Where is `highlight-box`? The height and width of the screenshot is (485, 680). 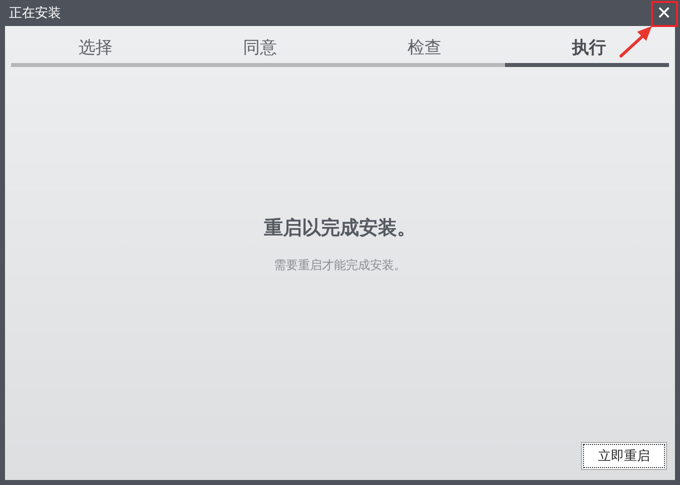
highlight-box is located at coordinates (664, 14).